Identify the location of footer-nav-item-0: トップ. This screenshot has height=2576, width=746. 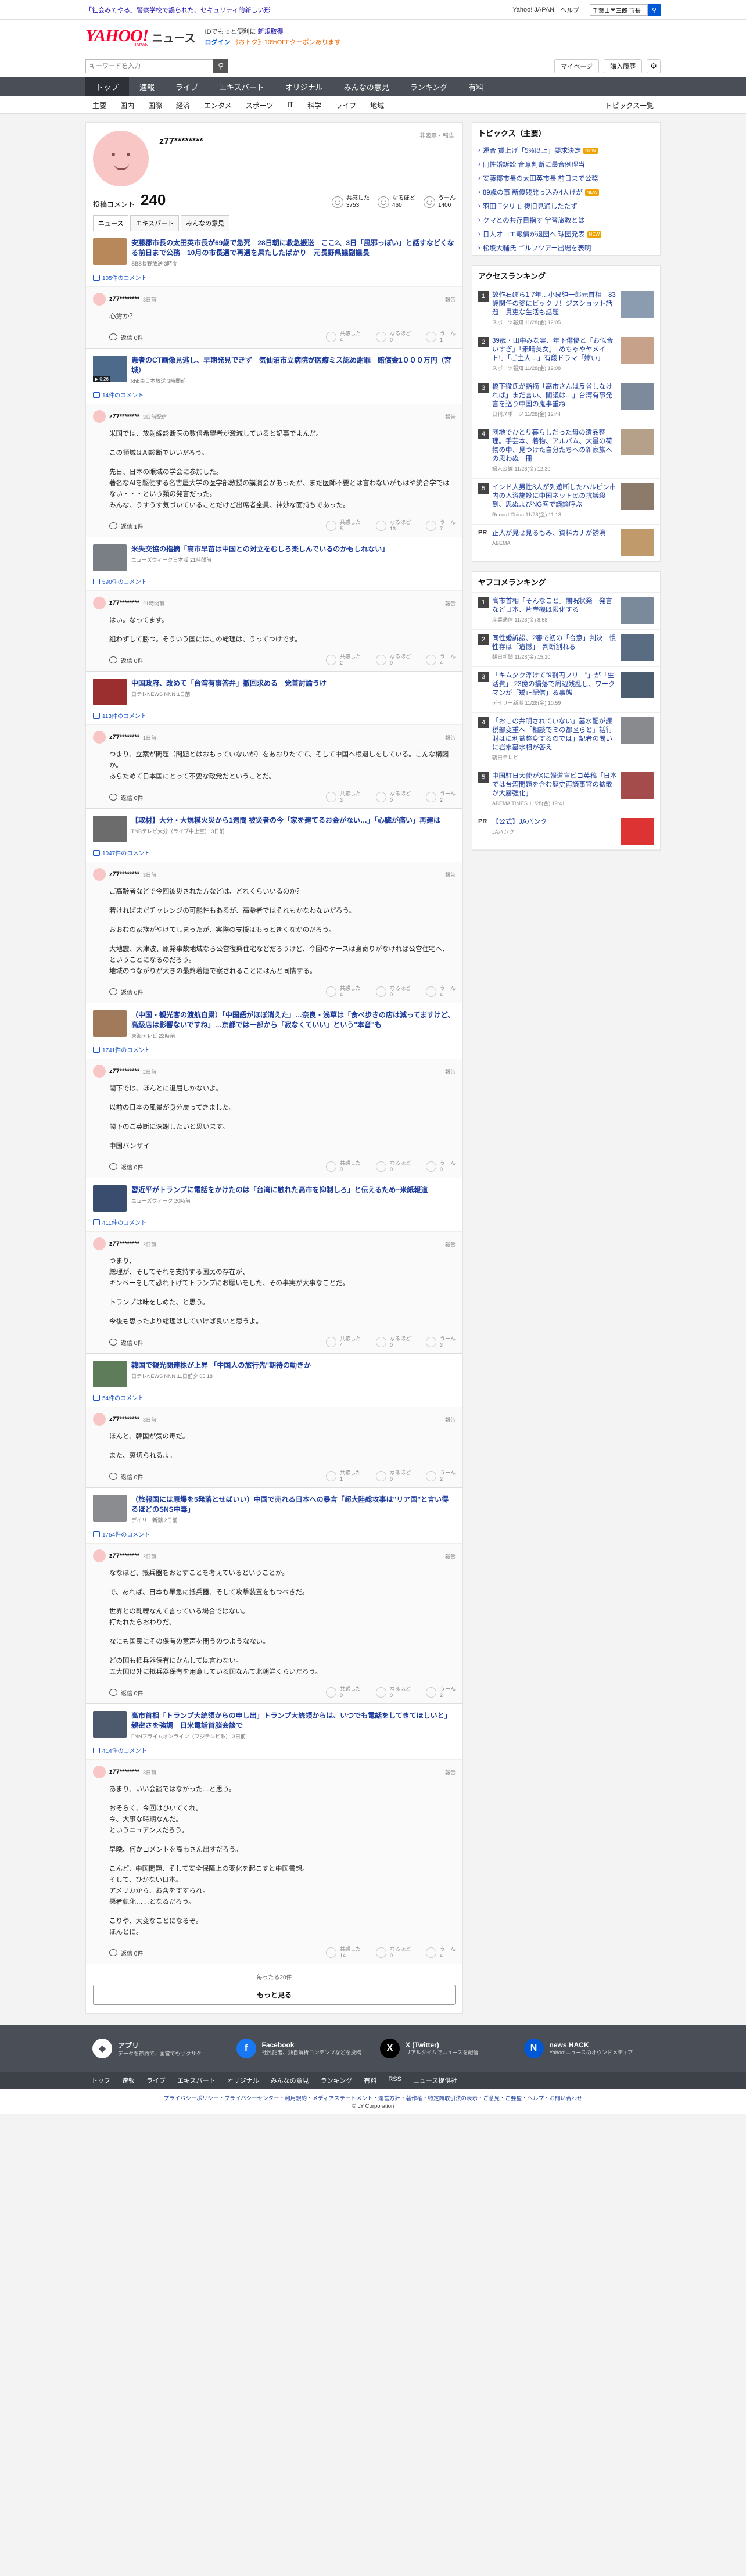
(101, 2080).